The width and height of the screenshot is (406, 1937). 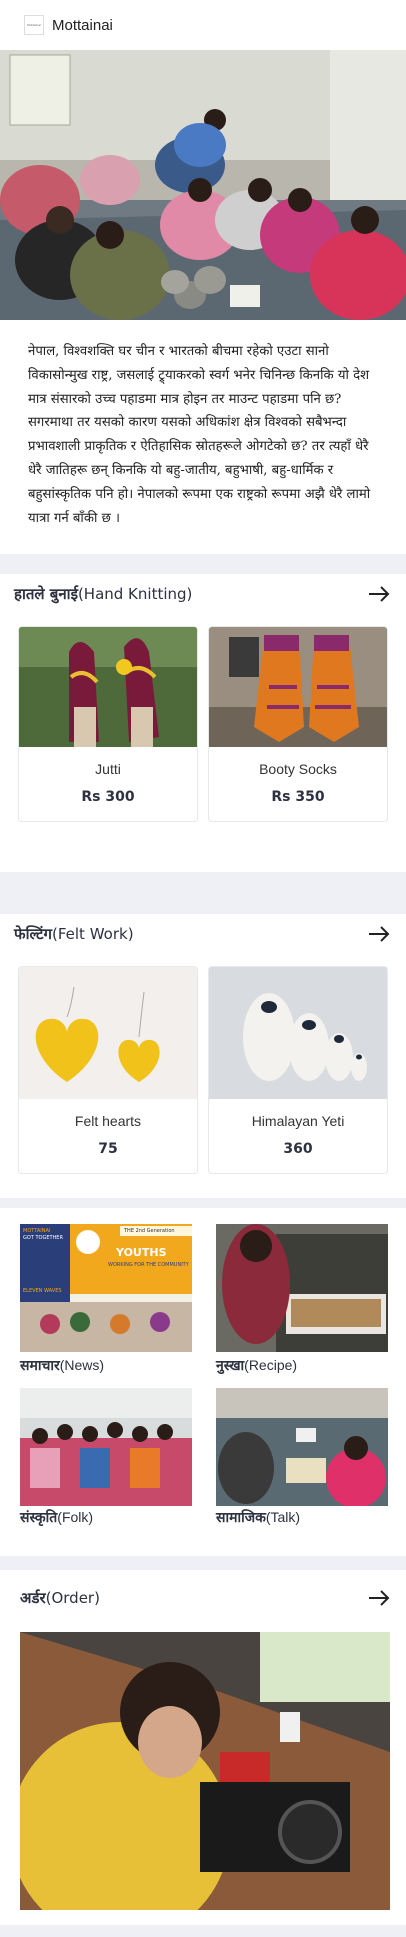 What do you see at coordinates (42, 1291) in the screenshot?
I see `poster-line4: ELEVEN WAVES` at bounding box center [42, 1291].